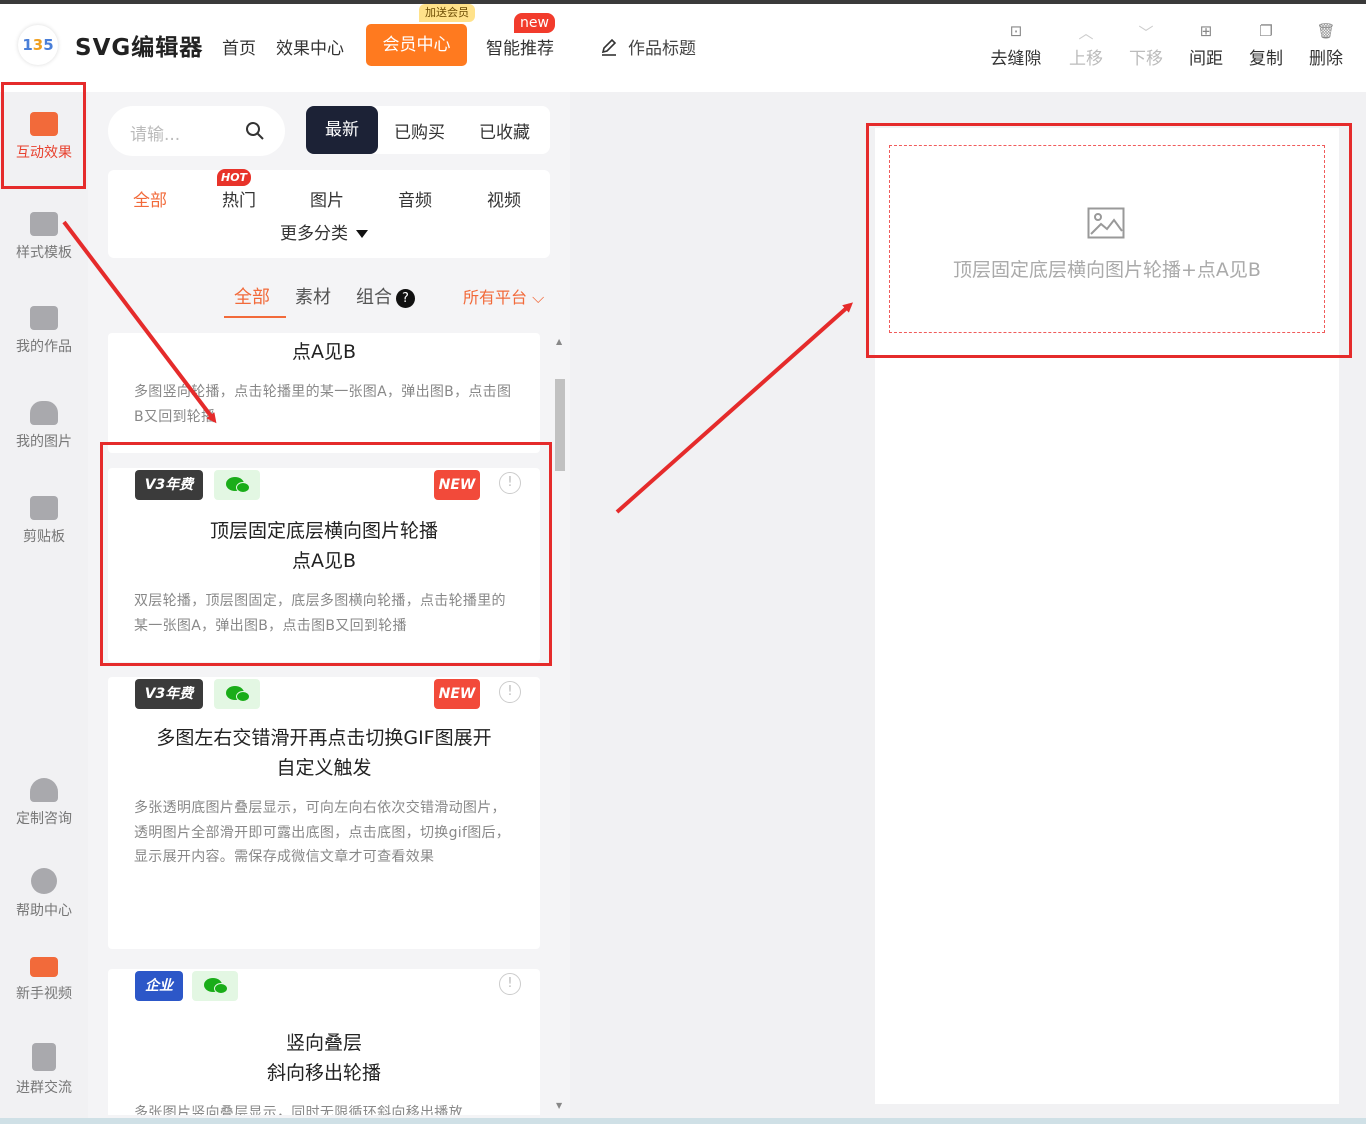 The width and height of the screenshot is (1366, 1124). Describe the element at coordinates (327, 198) in the screenshot. I see `category-image: 图片` at that location.